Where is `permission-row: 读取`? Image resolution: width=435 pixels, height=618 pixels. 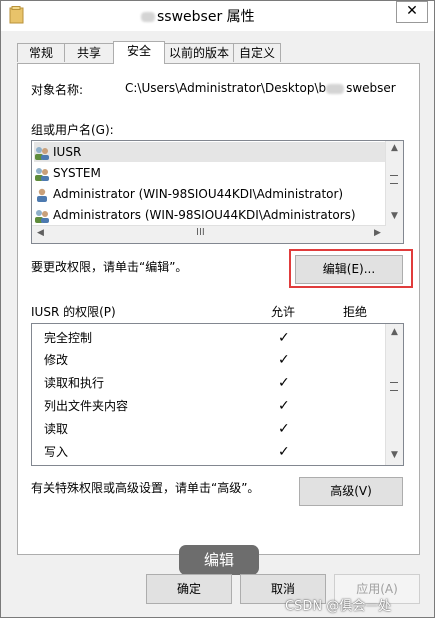 permission-row: 读取 is located at coordinates (56, 429).